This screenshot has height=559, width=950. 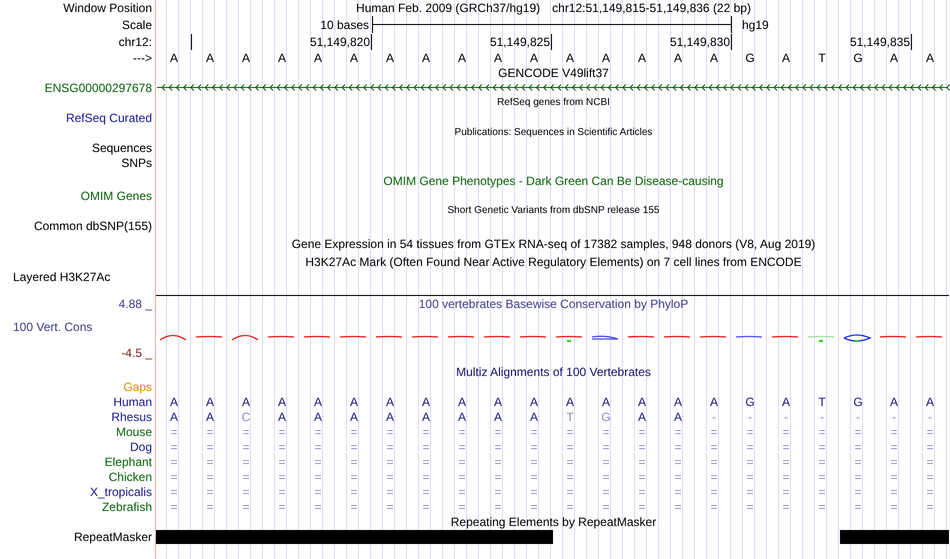 What do you see at coordinates (553, 73) in the screenshot?
I see `track-title: GENCODE V49lift37` at bounding box center [553, 73].